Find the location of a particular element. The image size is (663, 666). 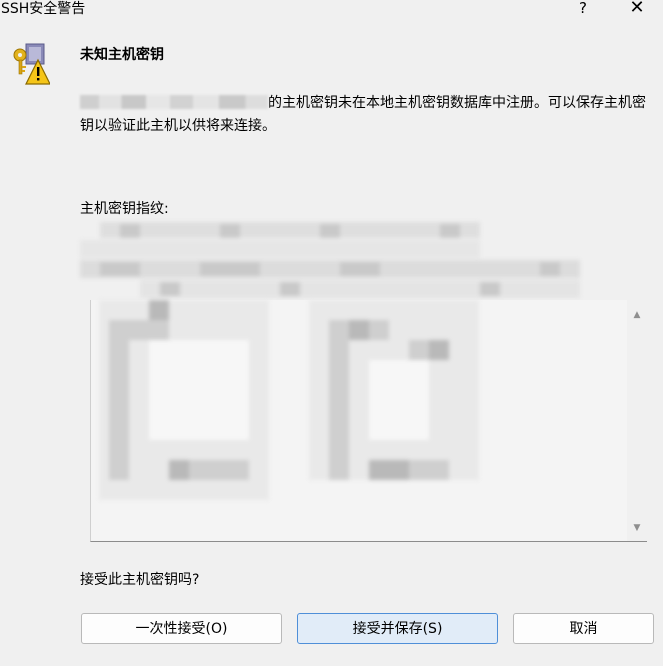

accept-prompt: 接受此主机密钥吗? is located at coordinates (140, 580).